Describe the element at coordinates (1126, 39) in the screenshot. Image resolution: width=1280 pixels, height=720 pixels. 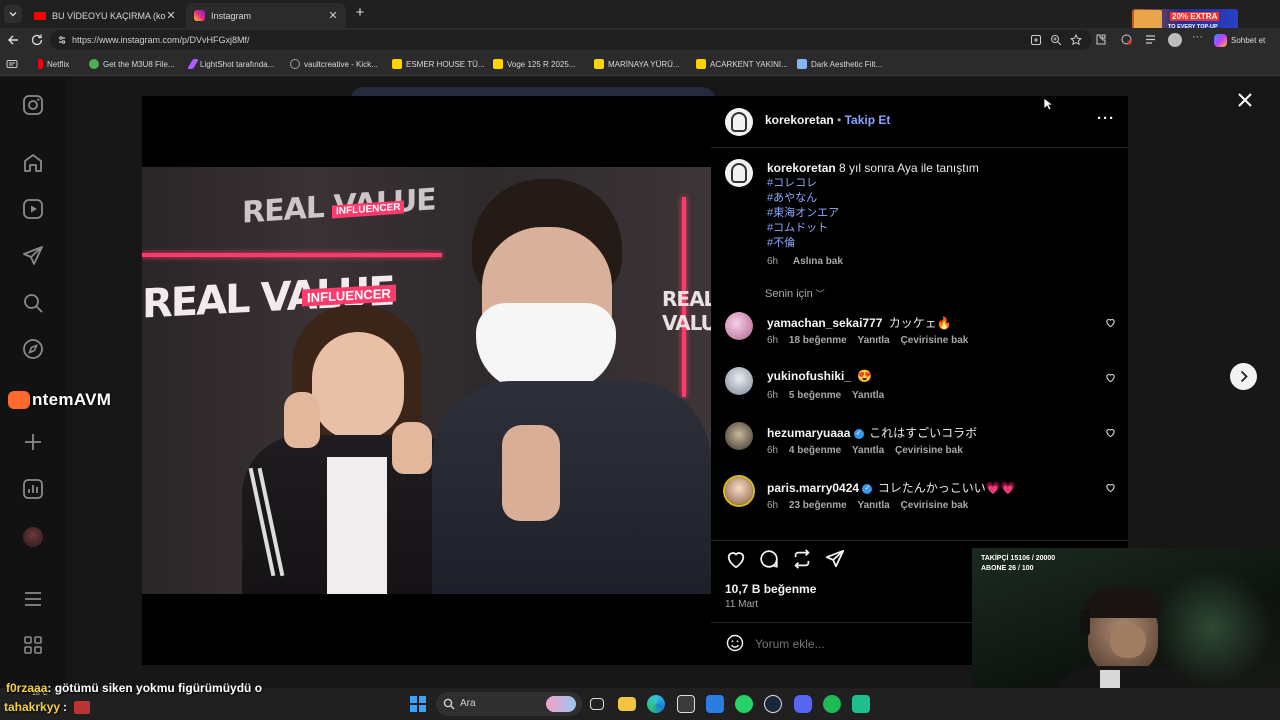
I see `browser-essentials-icon` at that location.